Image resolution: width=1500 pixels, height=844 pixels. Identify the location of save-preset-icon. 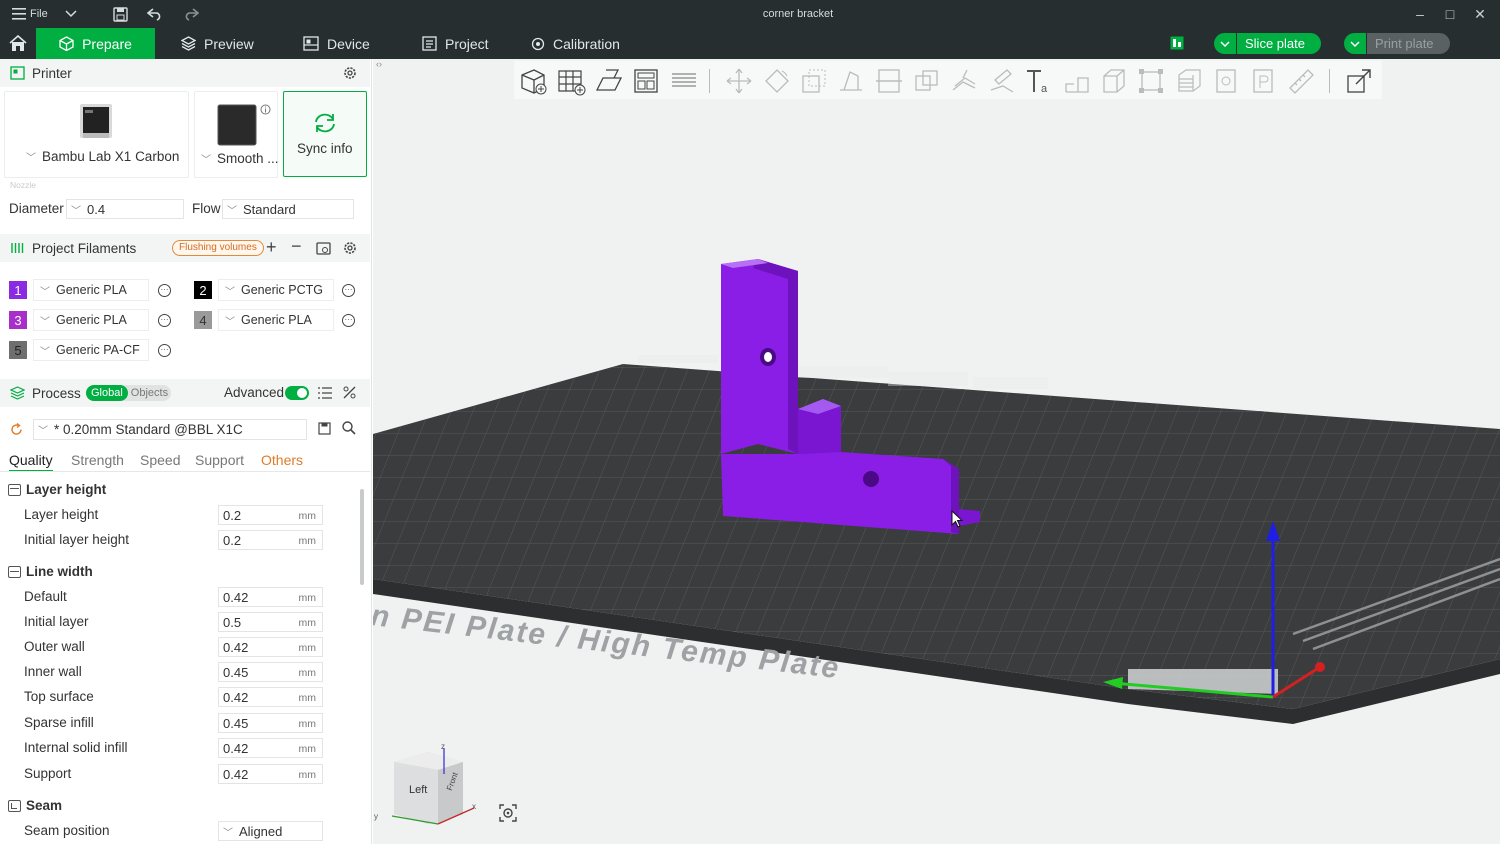
(324, 428).